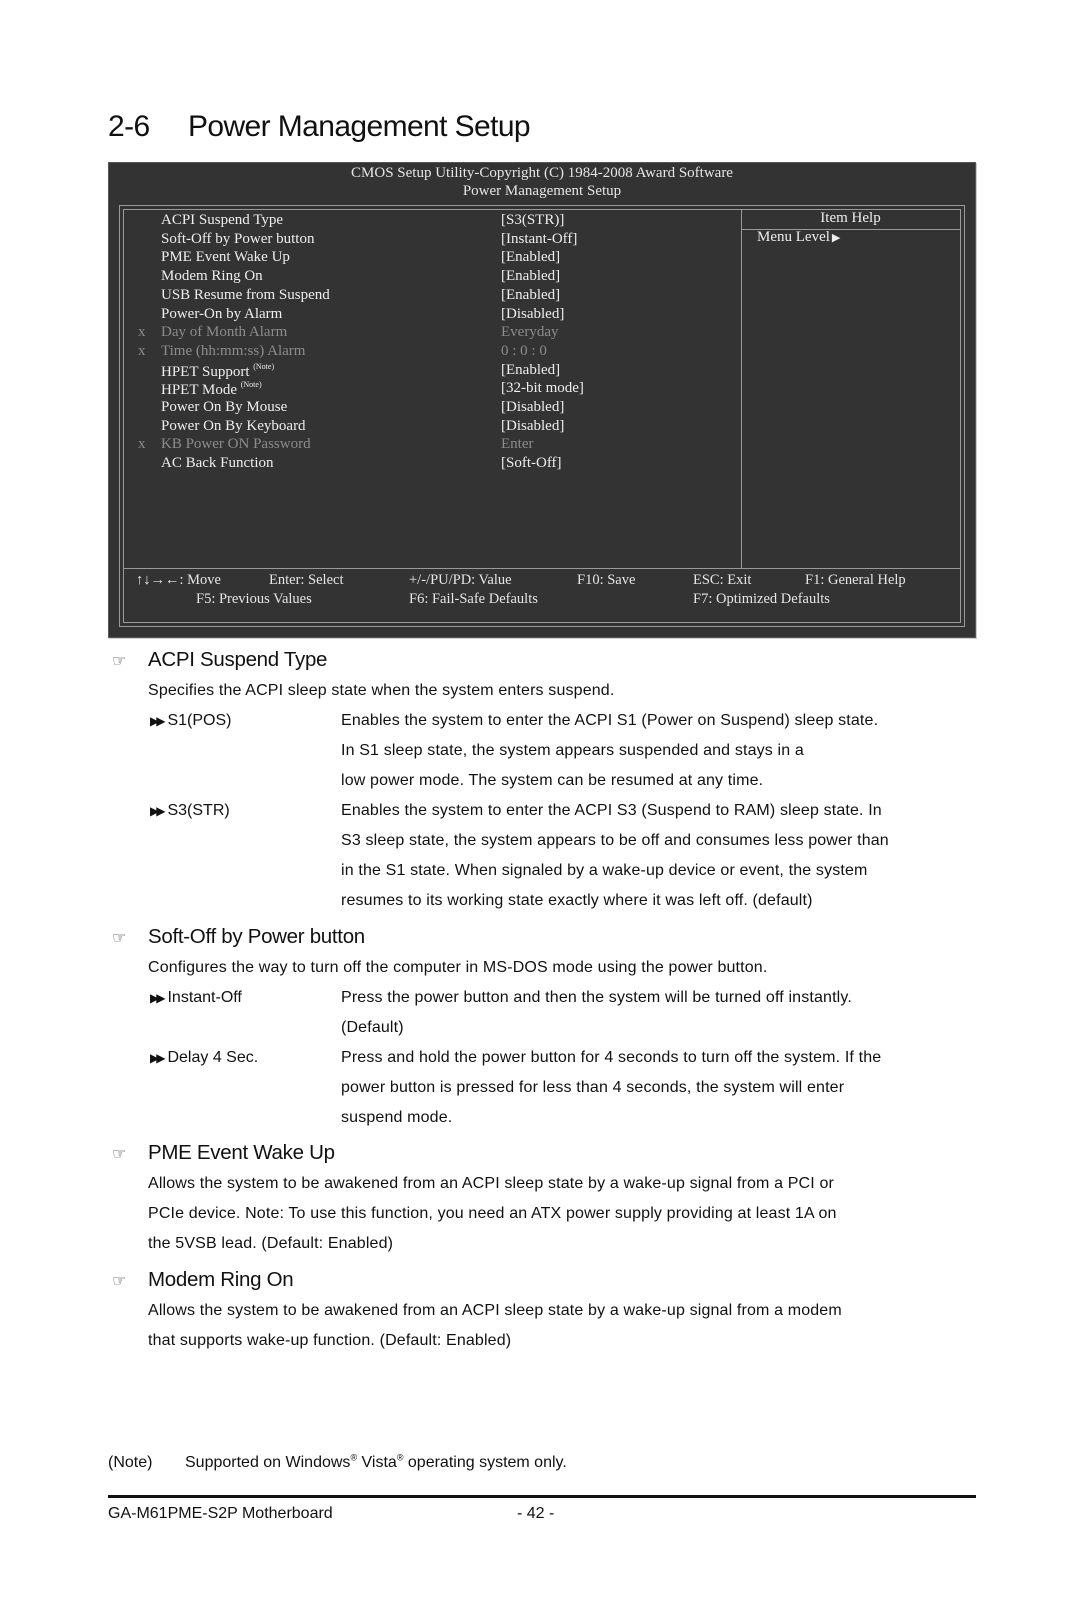  Describe the element at coordinates (238, 659) in the screenshot. I see `section-heading-text: ACPI Suspend Type` at that location.